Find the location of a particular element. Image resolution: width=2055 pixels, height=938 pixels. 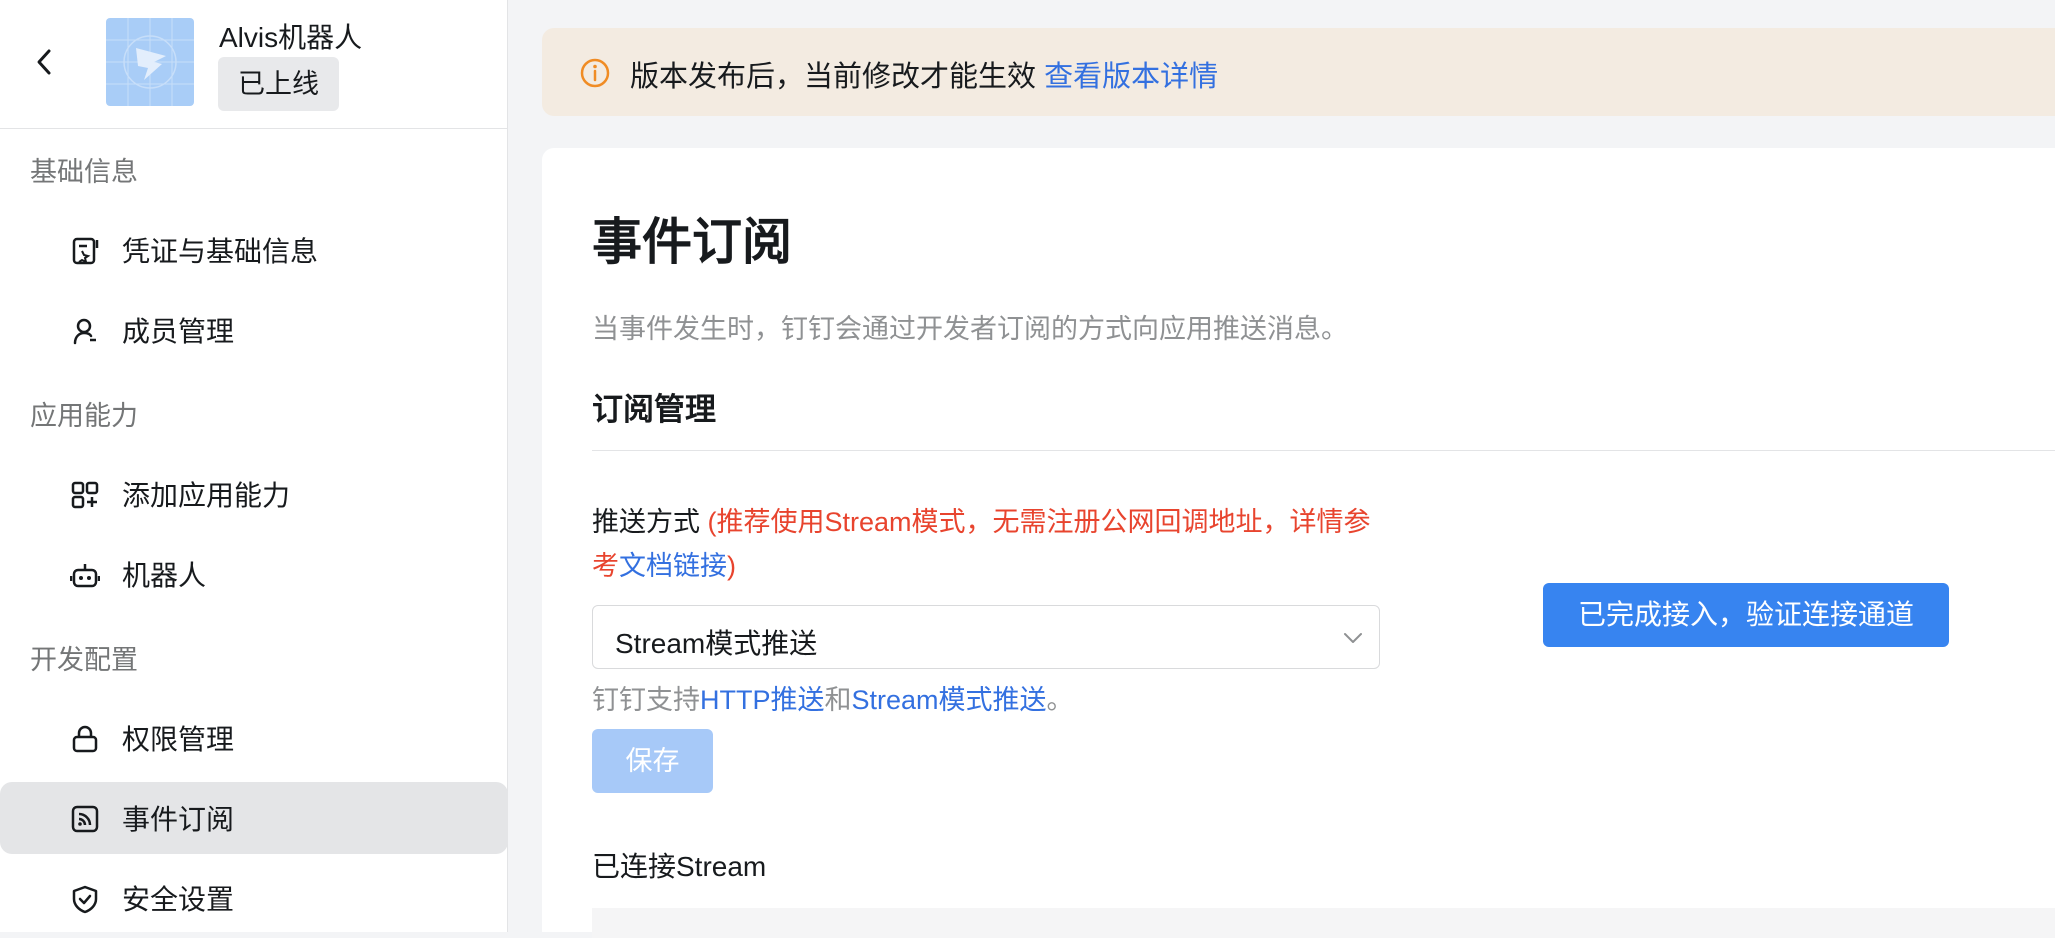

sidebar-item-permissions: 权限管理 is located at coordinates (254, 738).